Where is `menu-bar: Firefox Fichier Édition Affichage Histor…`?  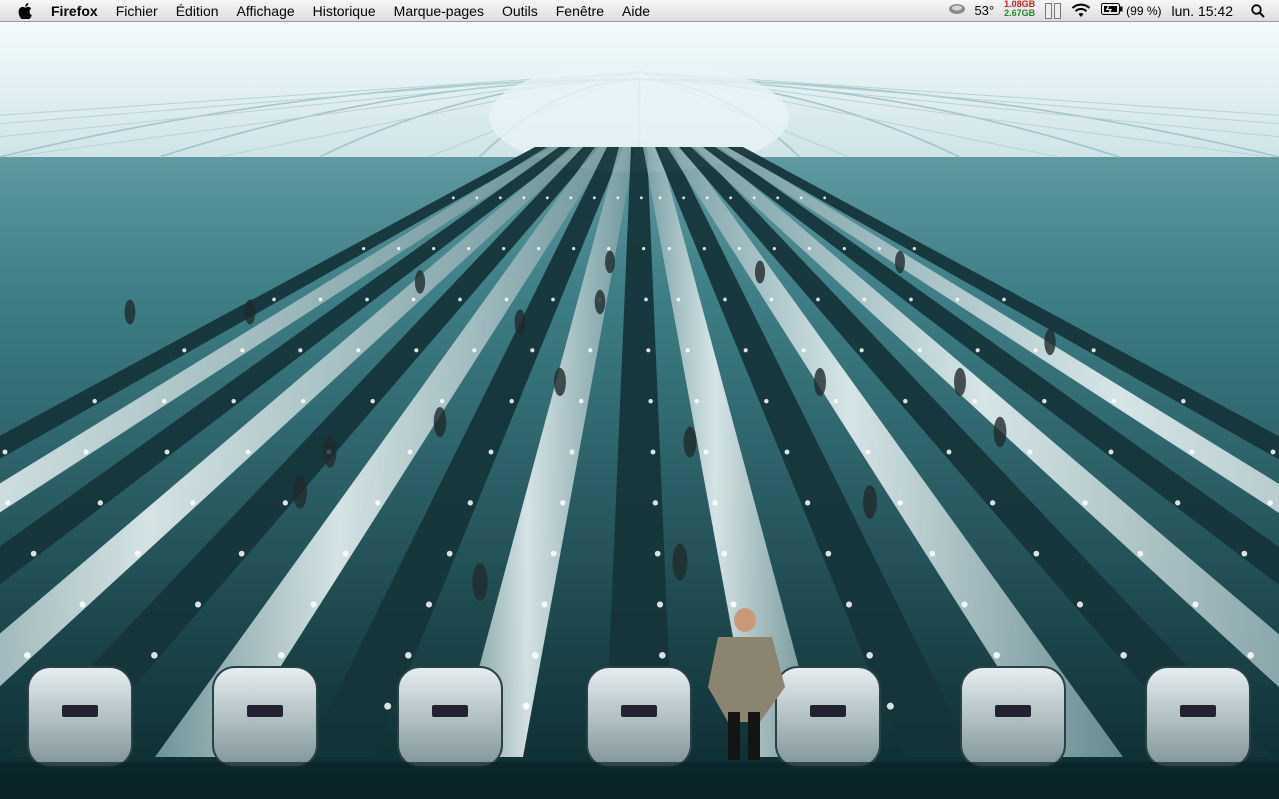
menu-bar: Firefox Fichier Édition Affichage Histor… is located at coordinates (639, 11).